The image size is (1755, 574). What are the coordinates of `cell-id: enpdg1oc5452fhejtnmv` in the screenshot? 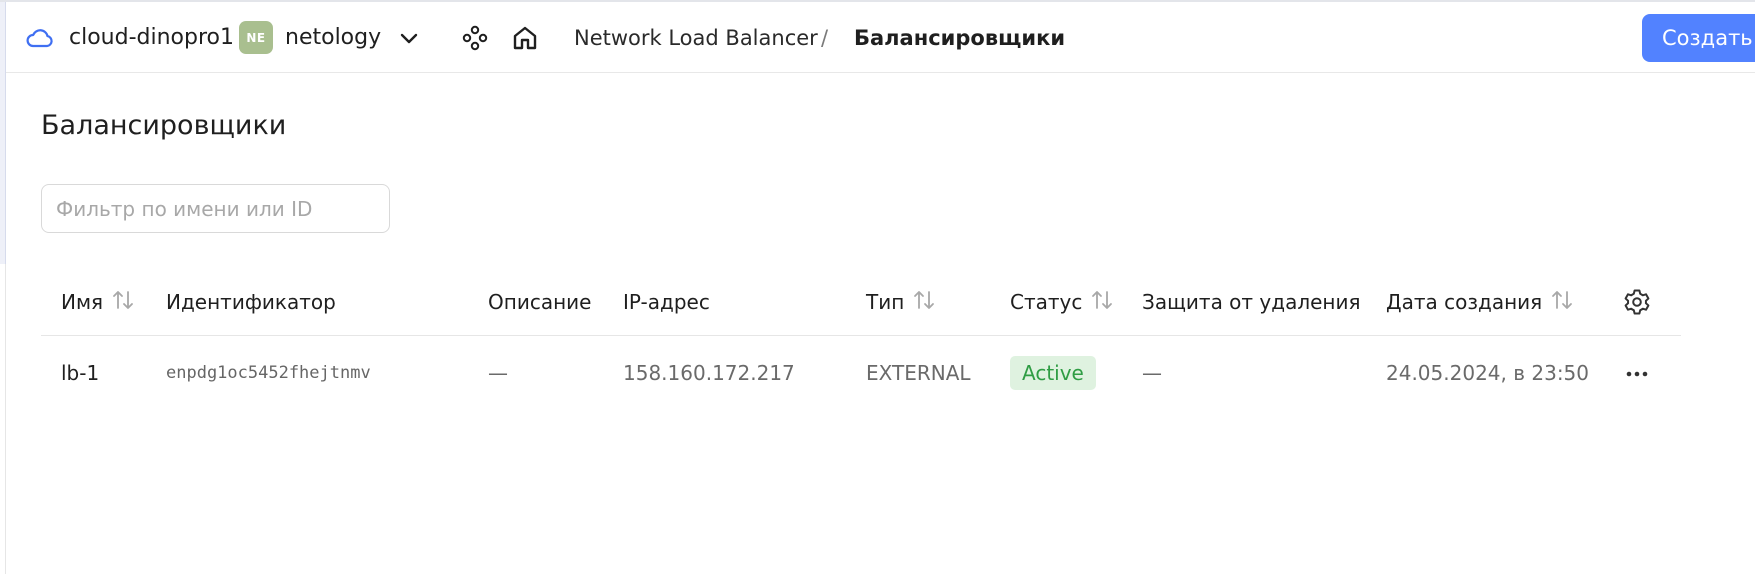 It's located at (268, 373).